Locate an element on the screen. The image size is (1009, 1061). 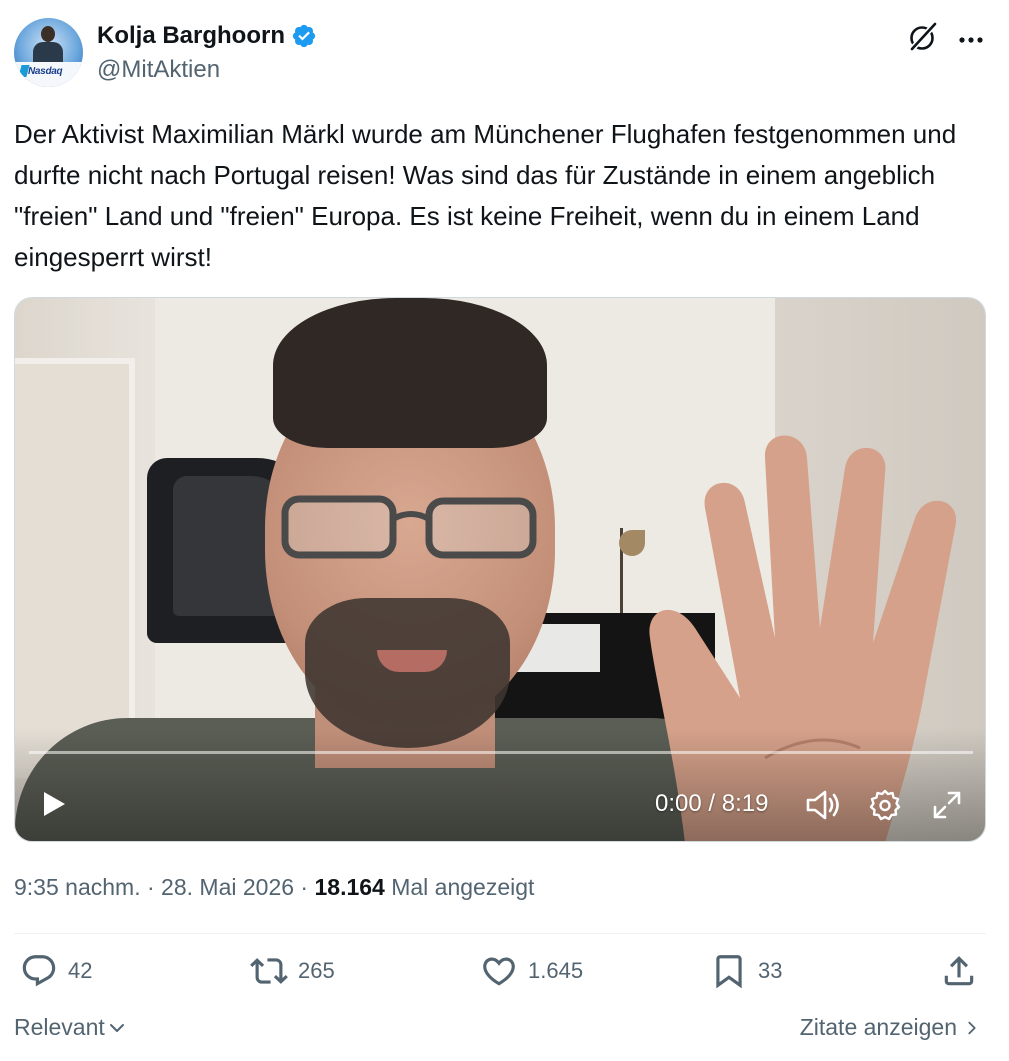
video-person-glasses is located at coordinates (409, 527).